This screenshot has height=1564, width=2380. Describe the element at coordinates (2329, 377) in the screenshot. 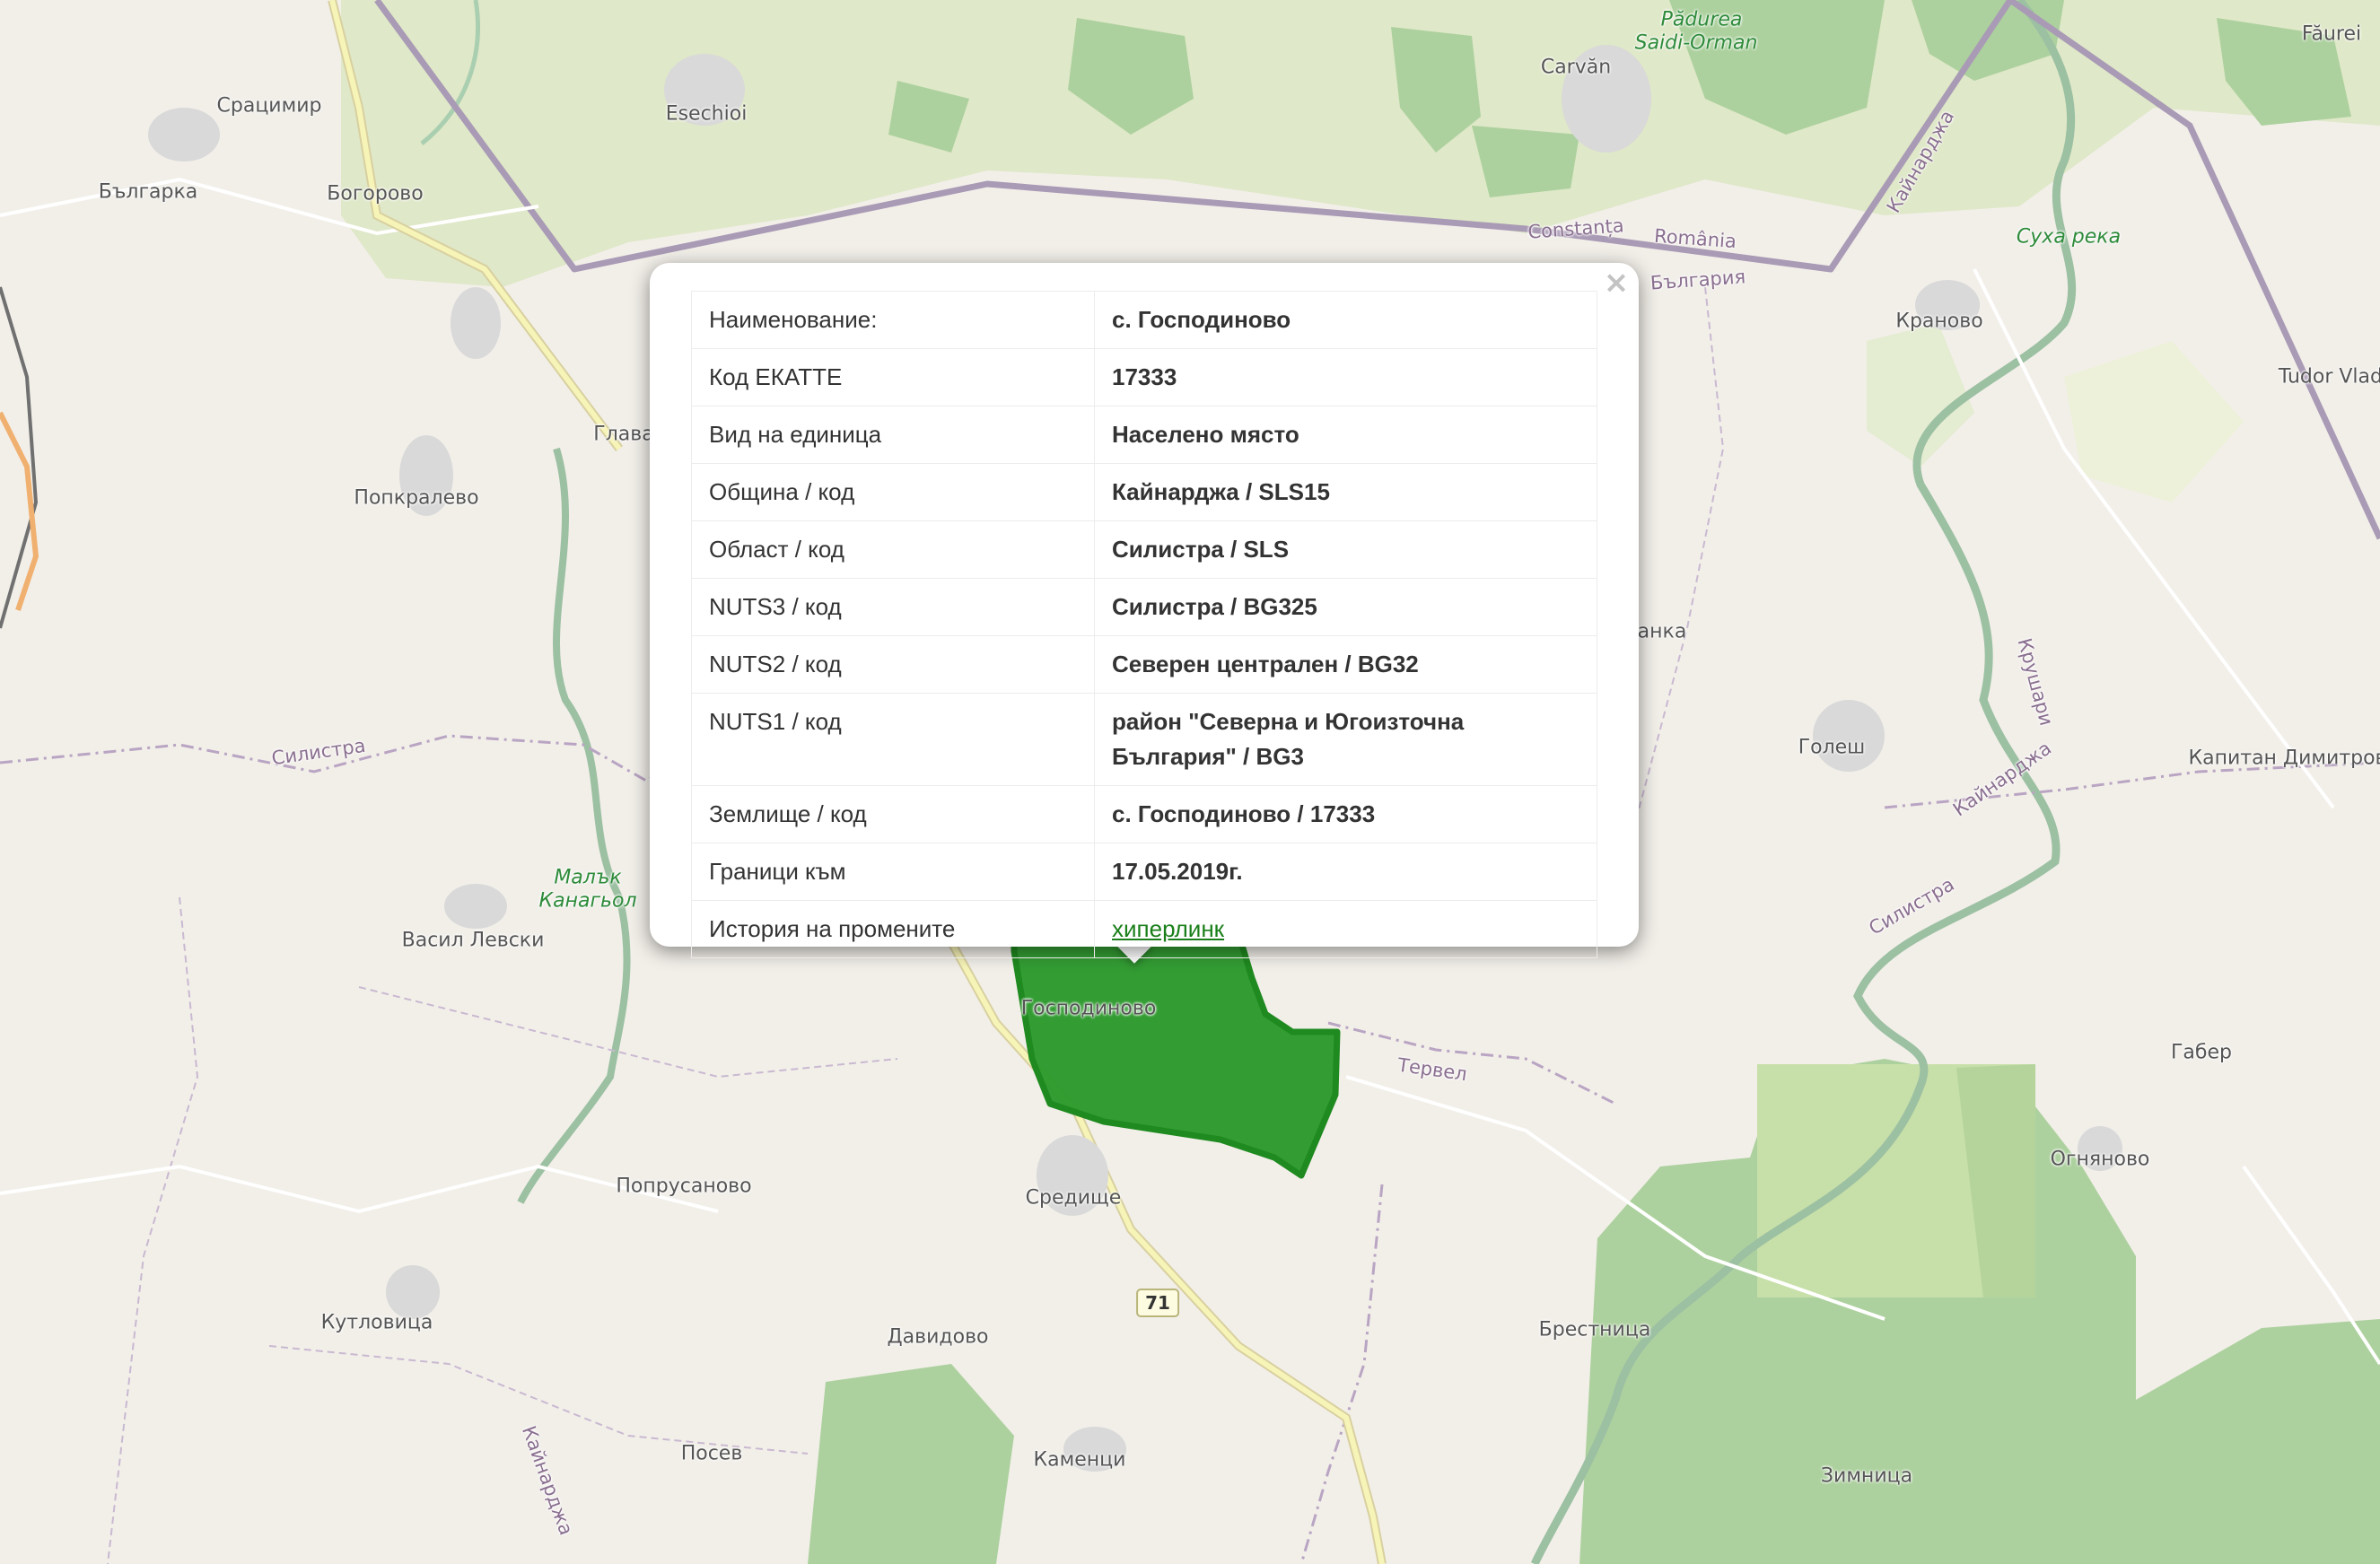

I see `place-label: Tudor Vladi` at that location.